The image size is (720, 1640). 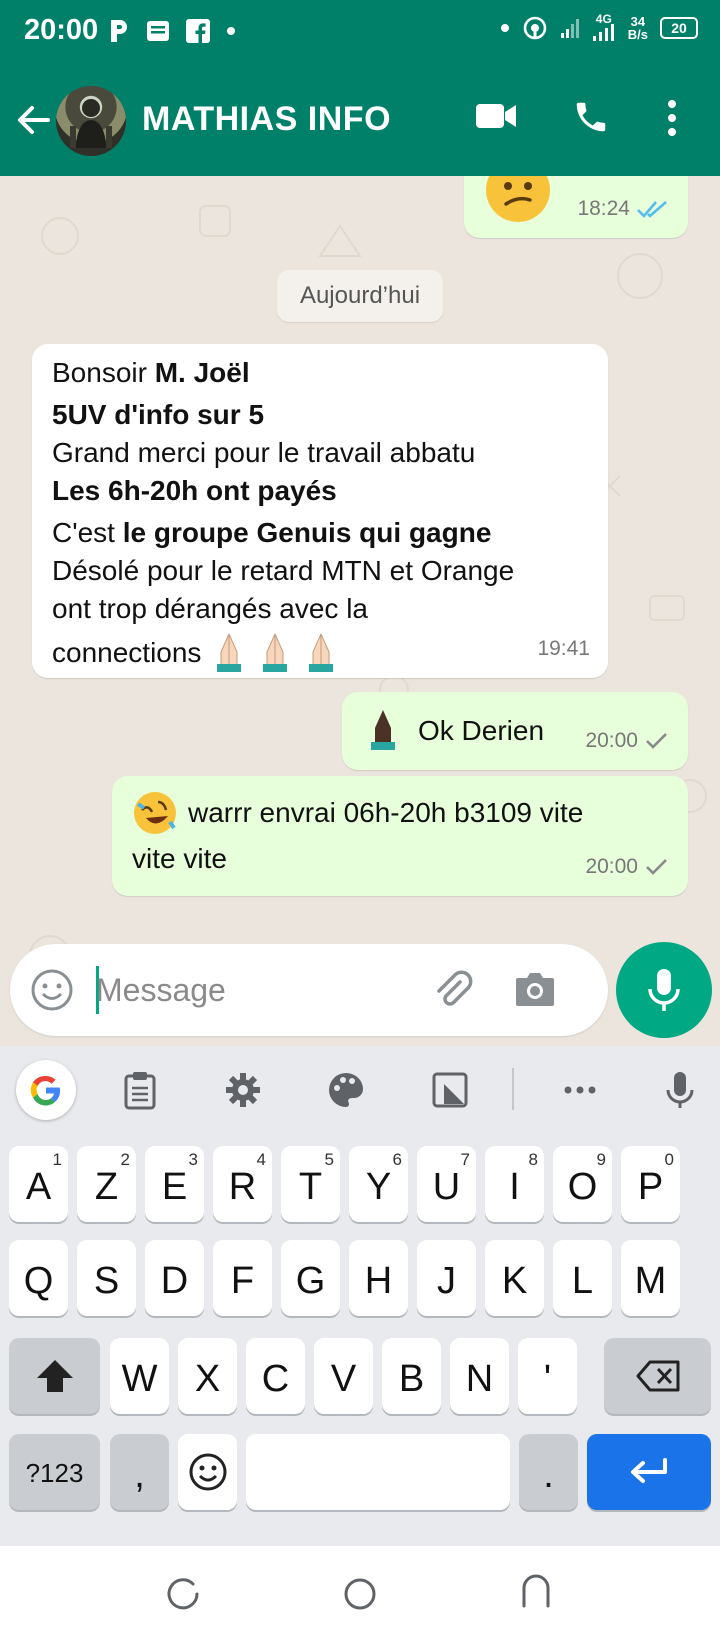 I want to click on home-icon, so click(x=360, y=1594).